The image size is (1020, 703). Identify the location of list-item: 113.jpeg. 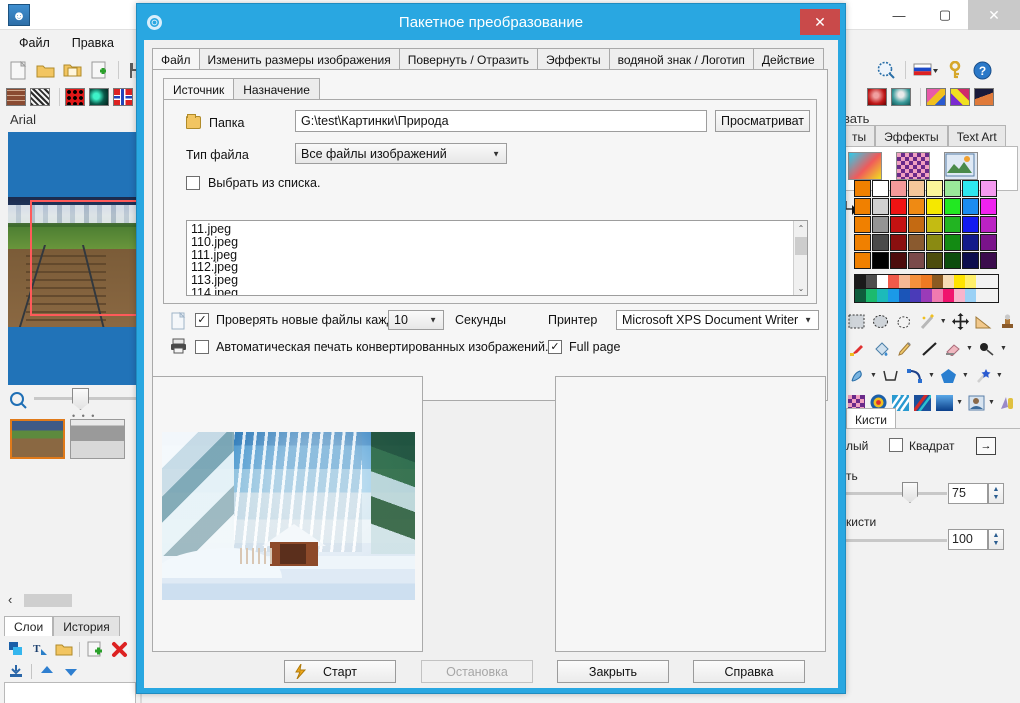
(497, 280).